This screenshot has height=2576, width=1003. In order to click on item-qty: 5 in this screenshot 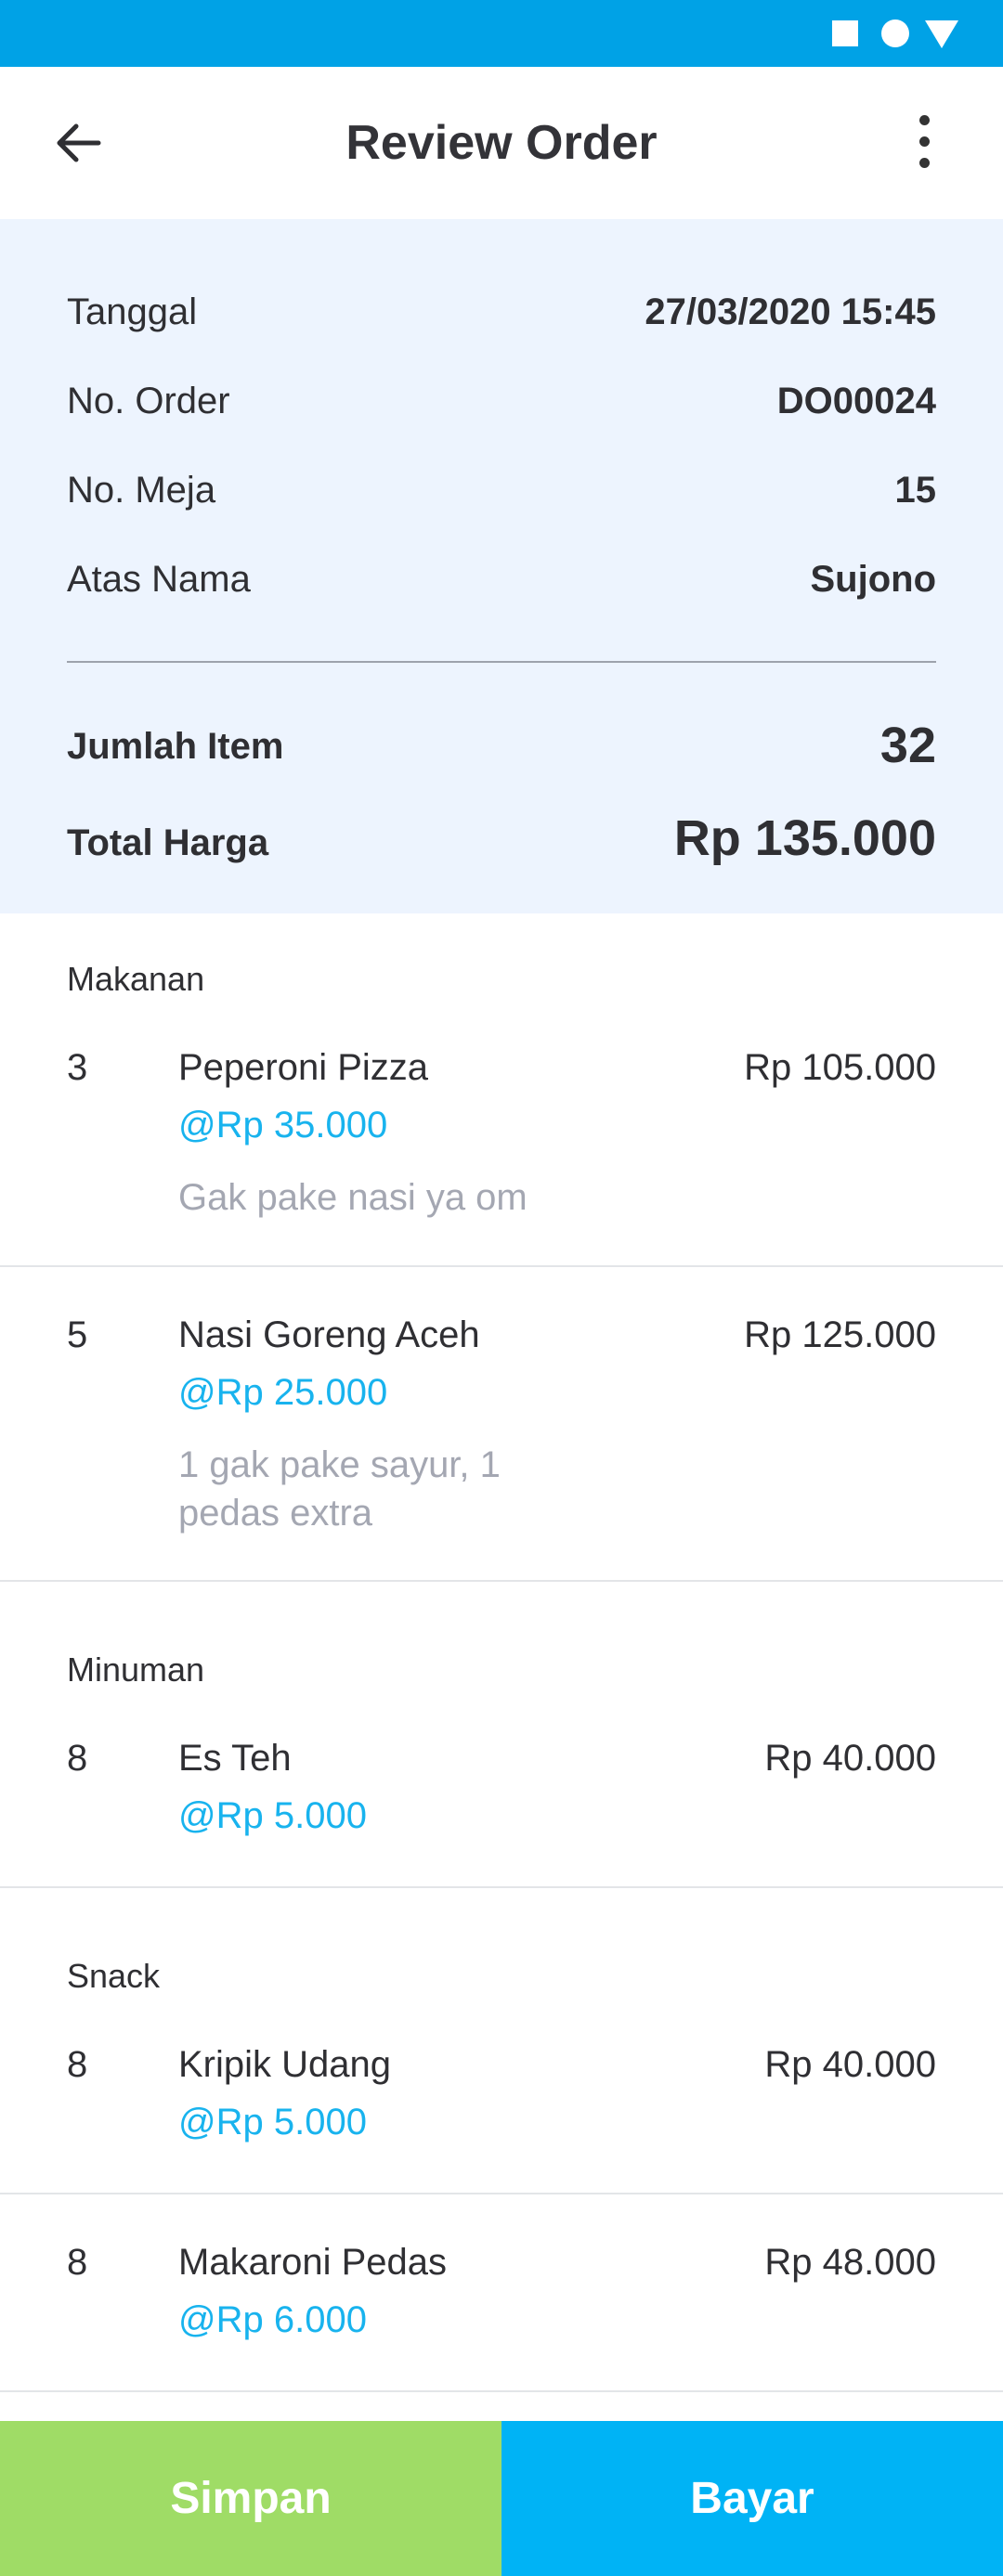, I will do `click(77, 1334)`.